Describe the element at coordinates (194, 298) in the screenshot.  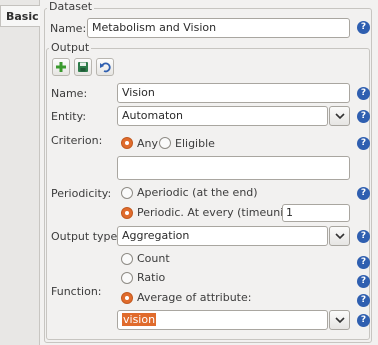
I see `function-average-label: Average of attribute:` at that location.